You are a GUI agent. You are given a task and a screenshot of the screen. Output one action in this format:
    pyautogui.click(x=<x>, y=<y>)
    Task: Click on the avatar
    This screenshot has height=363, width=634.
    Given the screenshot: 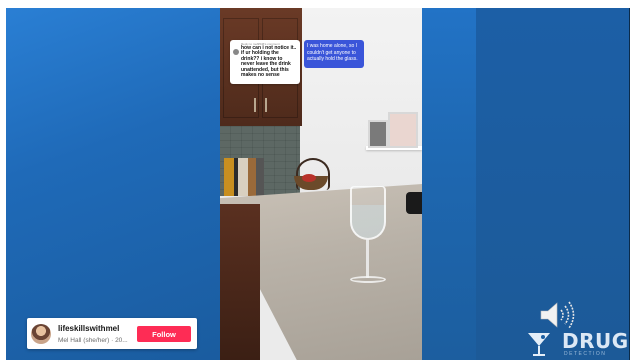 What is the action you would take?
    pyautogui.click(x=41, y=334)
    